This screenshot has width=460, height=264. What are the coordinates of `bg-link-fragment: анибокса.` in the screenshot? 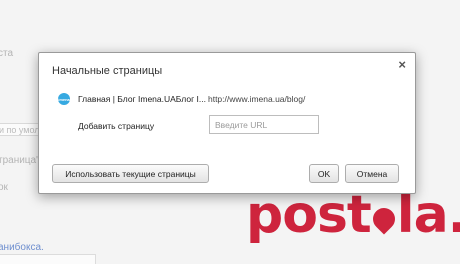 It's located at (22, 247).